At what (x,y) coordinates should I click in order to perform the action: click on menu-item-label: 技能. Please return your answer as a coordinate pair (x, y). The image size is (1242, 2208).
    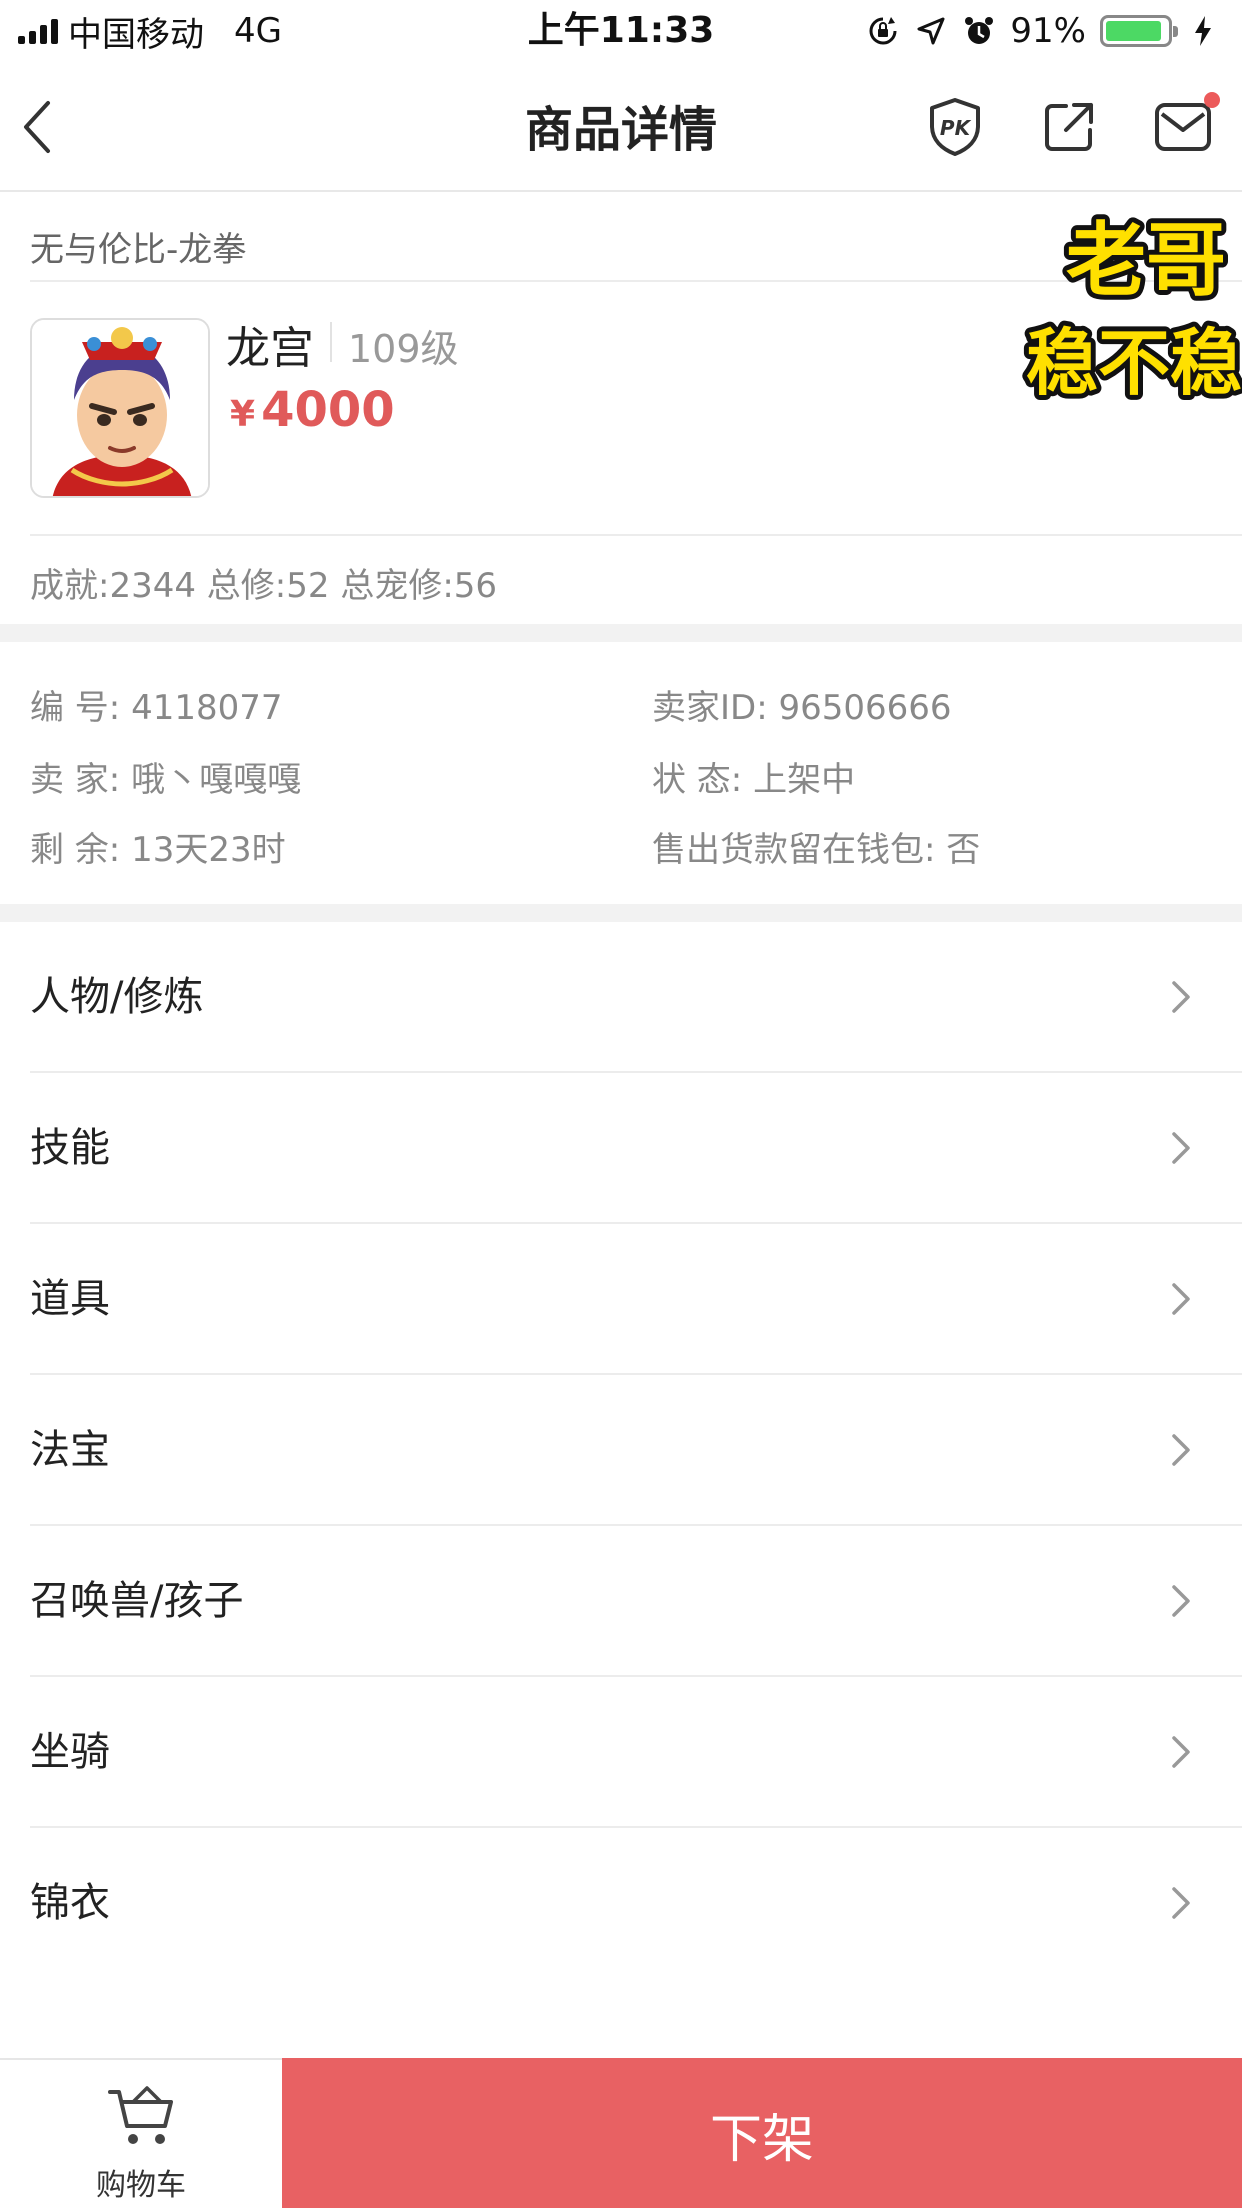
    Looking at the image, I should click on (70, 1148).